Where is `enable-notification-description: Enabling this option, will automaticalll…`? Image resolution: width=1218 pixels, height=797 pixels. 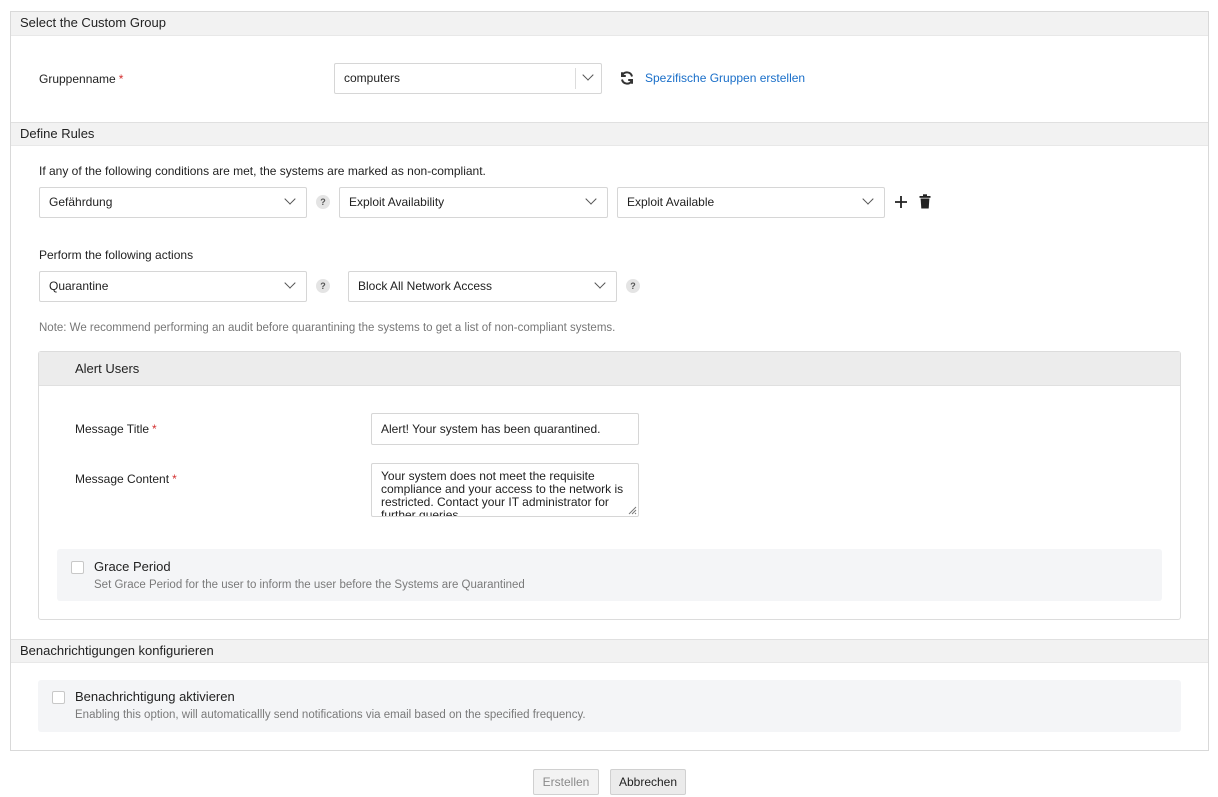
enable-notification-description: Enabling this option, will automaticalll… is located at coordinates (330, 715).